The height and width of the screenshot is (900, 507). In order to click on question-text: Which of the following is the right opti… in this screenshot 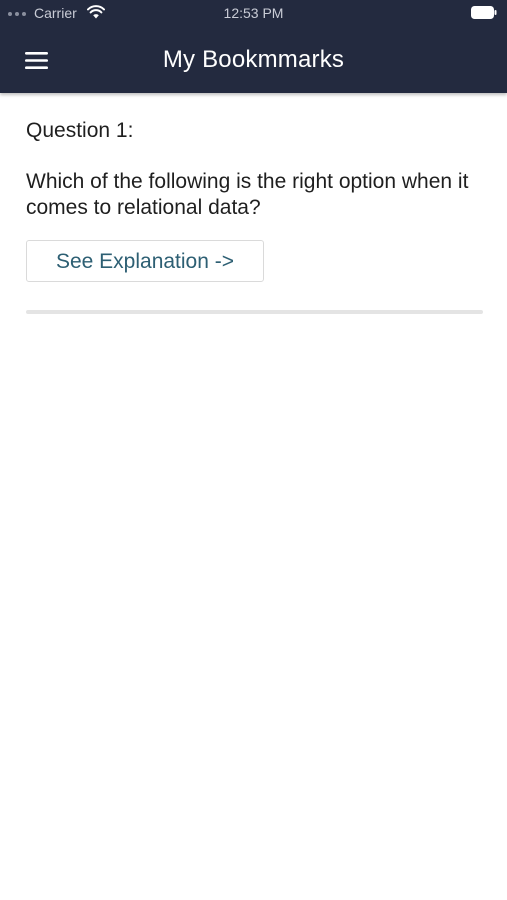, I will do `click(247, 194)`.